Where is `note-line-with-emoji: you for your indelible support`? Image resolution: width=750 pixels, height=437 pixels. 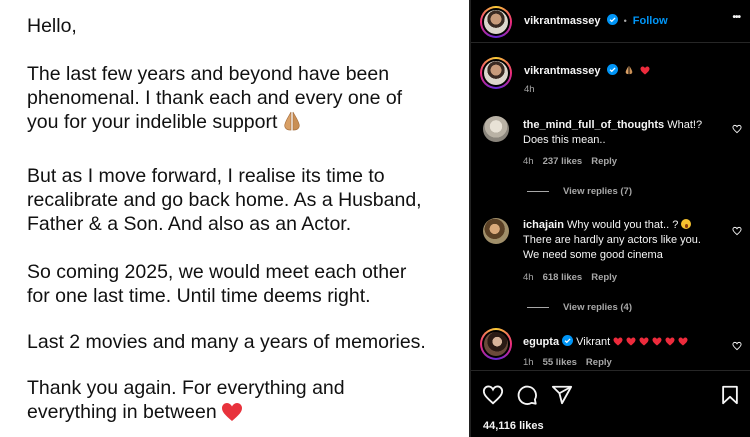 note-line-with-emoji: you for your indelible support is located at coordinates (214, 122).